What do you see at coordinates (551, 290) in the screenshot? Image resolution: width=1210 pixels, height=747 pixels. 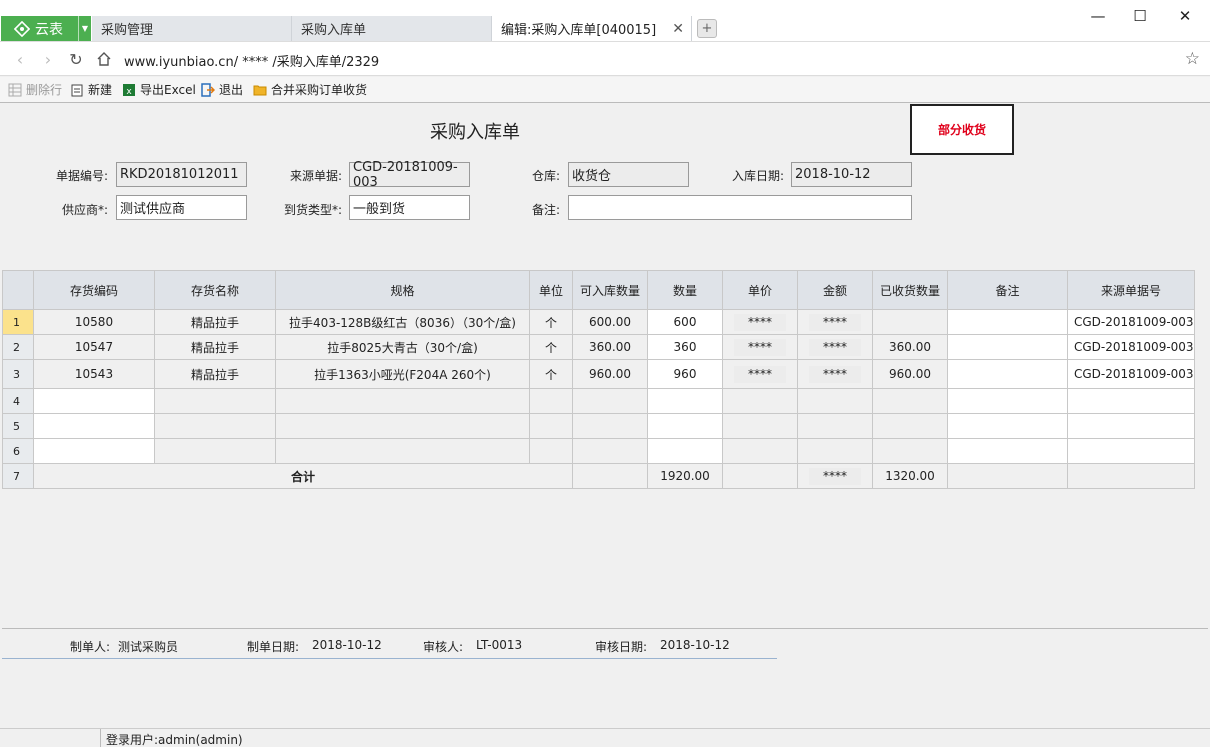 I see `column-header: 单位` at bounding box center [551, 290].